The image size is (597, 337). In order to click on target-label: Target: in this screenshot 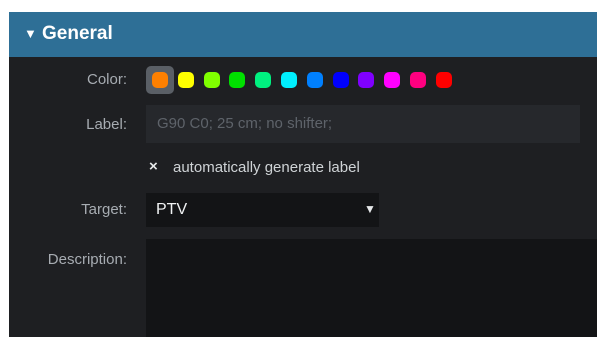, I will do `click(104, 209)`.